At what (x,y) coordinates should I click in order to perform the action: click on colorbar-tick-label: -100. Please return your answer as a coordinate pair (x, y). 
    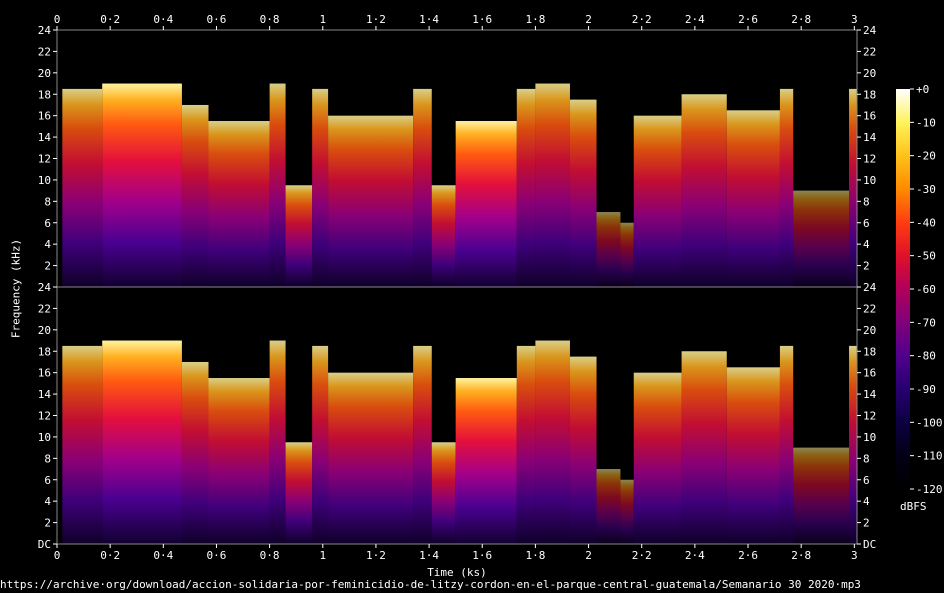
    Looking at the image, I should click on (929, 422).